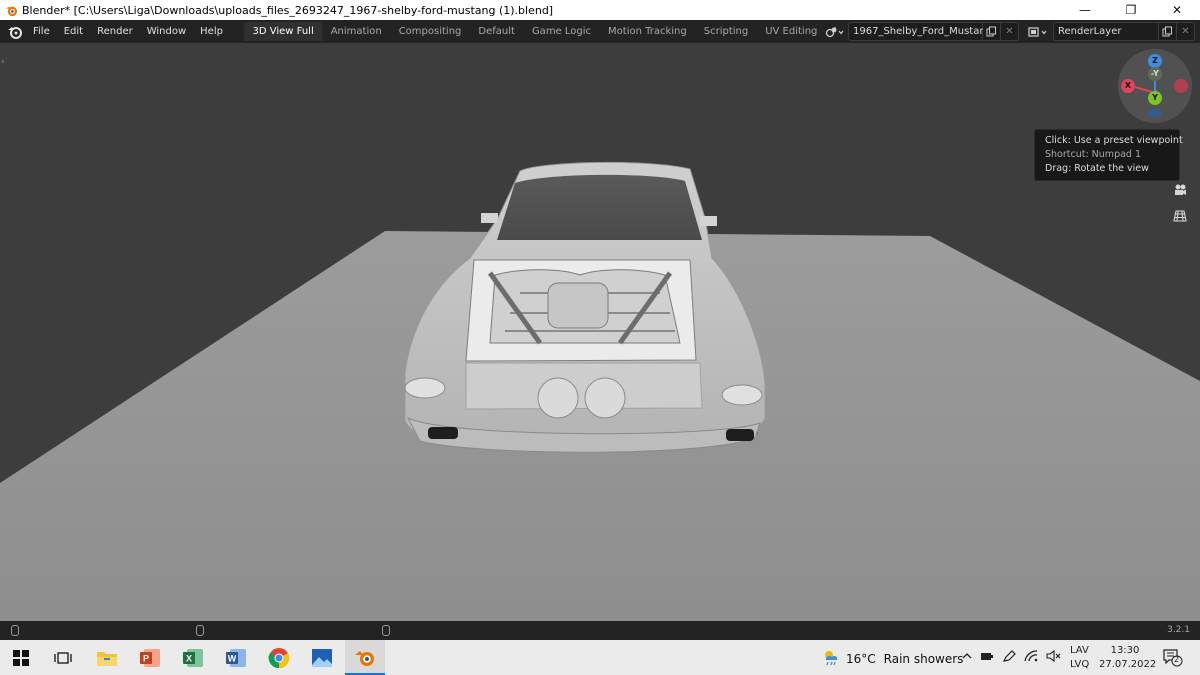 The height and width of the screenshot is (675, 1200). What do you see at coordinates (1106, 31) in the screenshot?
I see `view-layer-field: RenderLayer` at bounding box center [1106, 31].